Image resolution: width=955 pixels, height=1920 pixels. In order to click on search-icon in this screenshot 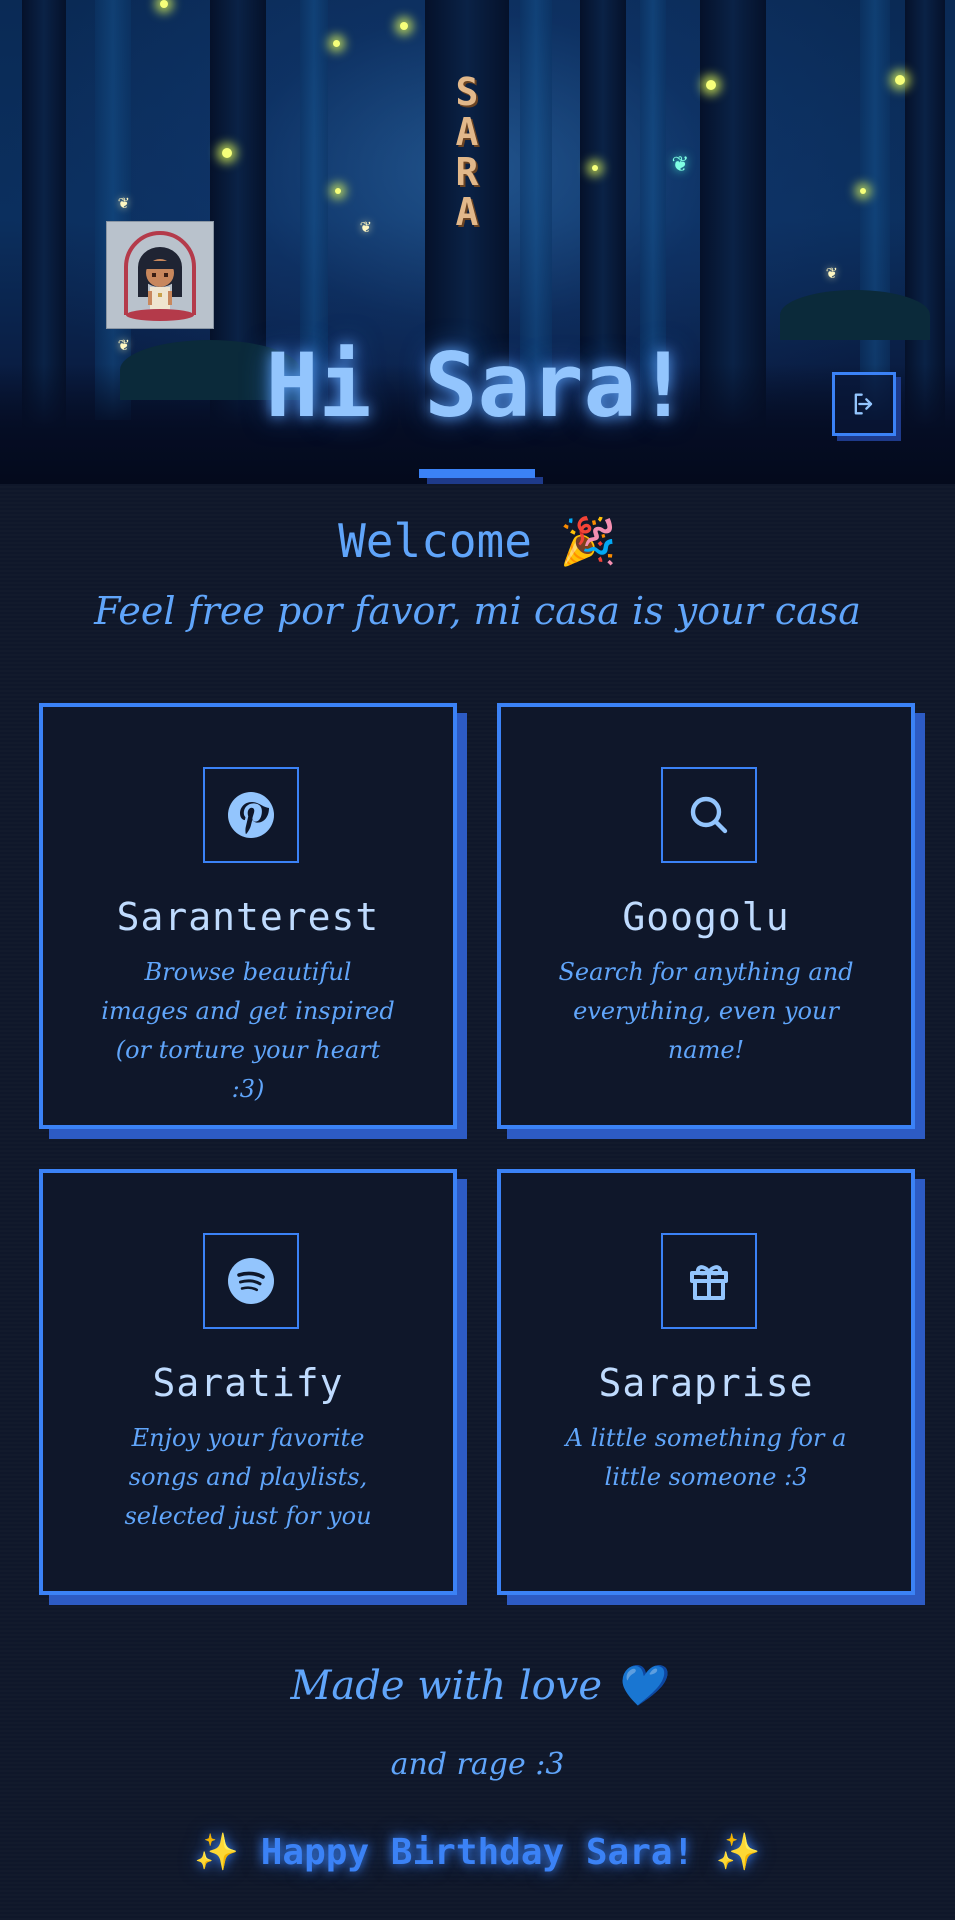, I will do `click(709, 815)`.